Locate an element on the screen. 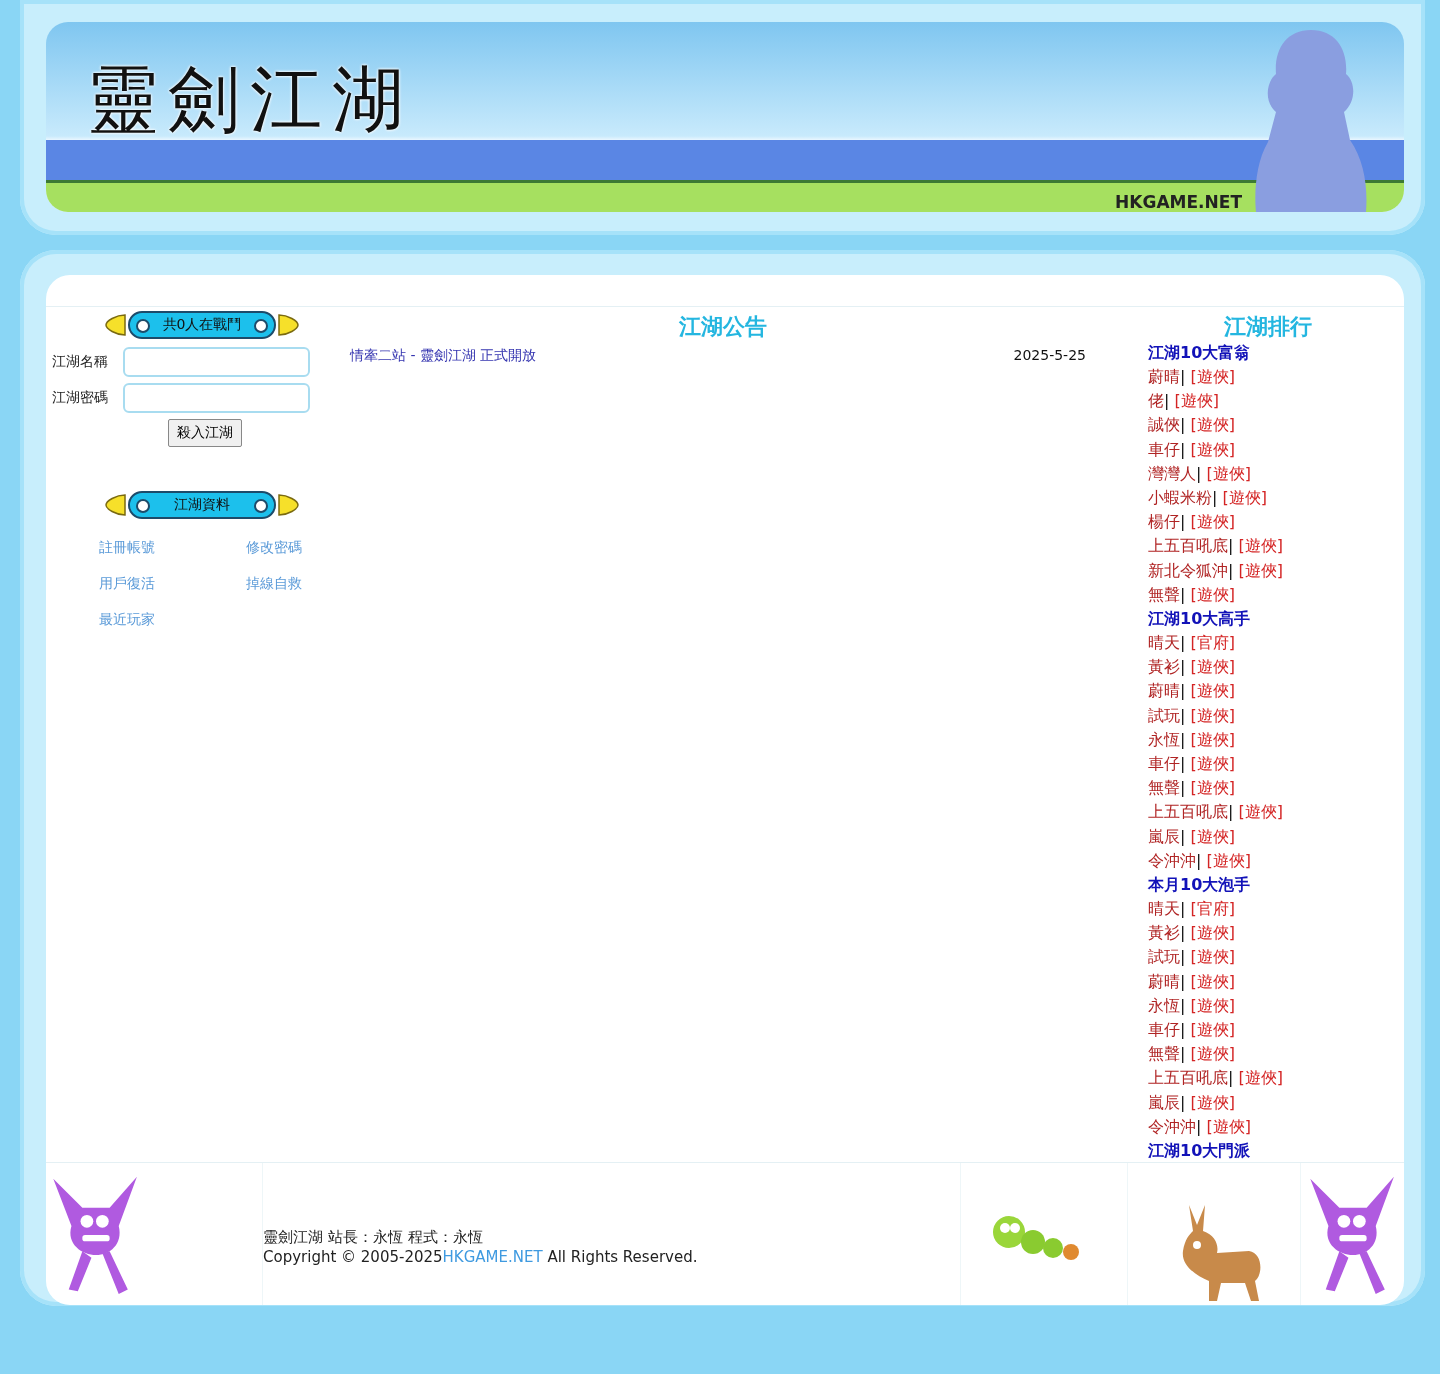 The height and width of the screenshot is (1374, 1440). logo-title: 靈劍江湖 is located at coordinates (250, 99).